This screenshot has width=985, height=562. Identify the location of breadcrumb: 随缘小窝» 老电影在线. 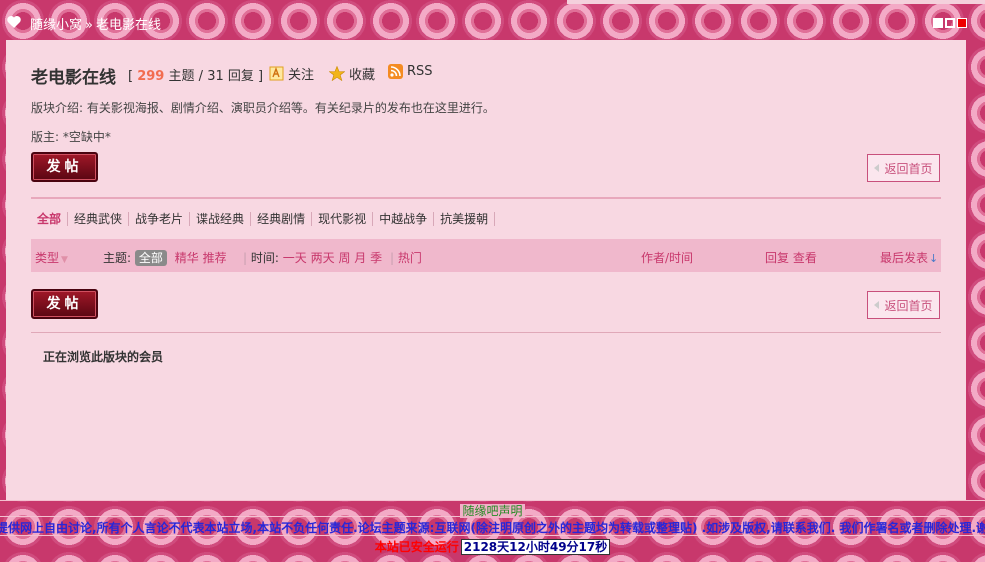
(95, 23).